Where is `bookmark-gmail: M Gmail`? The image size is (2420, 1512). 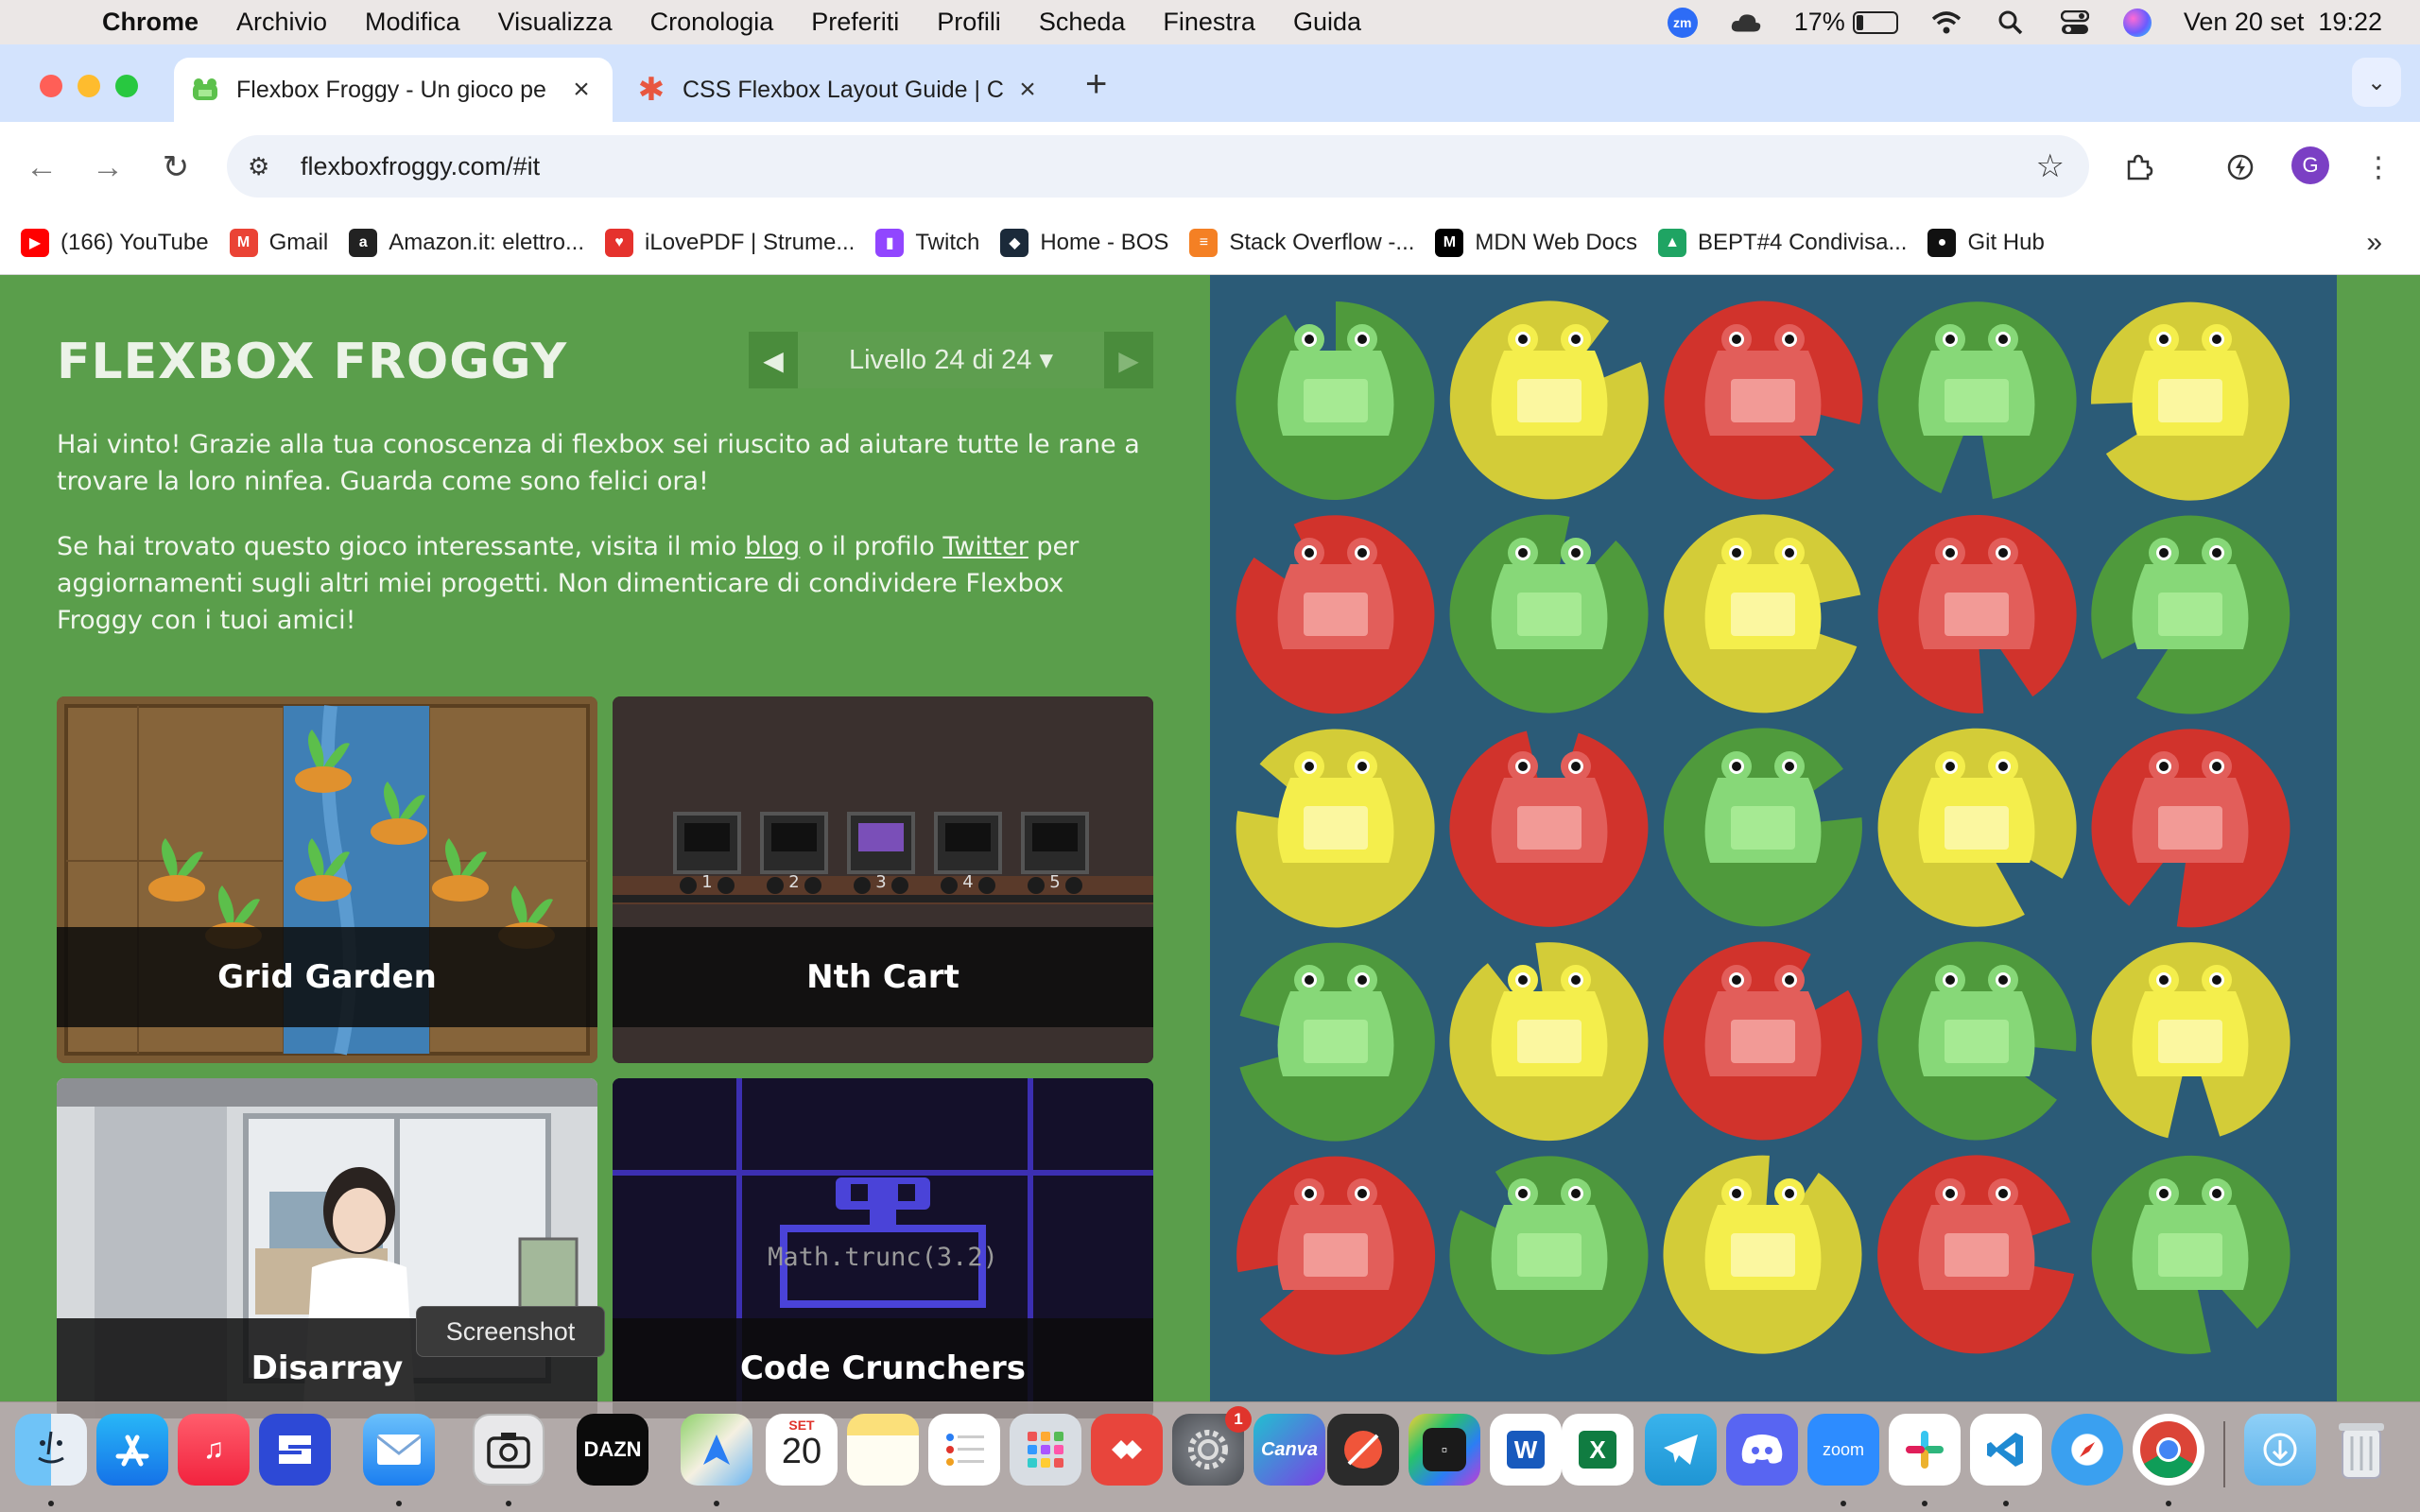
bookmark-gmail: M Gmail is located at coordinates (278, 242).